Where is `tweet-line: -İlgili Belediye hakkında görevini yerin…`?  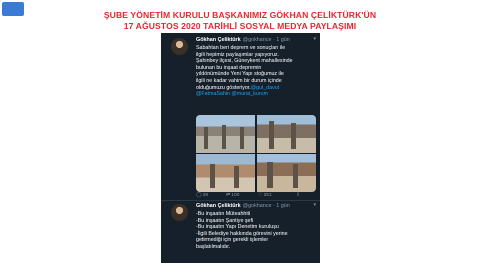 tweet-line: -İlgili Belediye hakkında görevini yerin… is located at coordinates (242, 233).